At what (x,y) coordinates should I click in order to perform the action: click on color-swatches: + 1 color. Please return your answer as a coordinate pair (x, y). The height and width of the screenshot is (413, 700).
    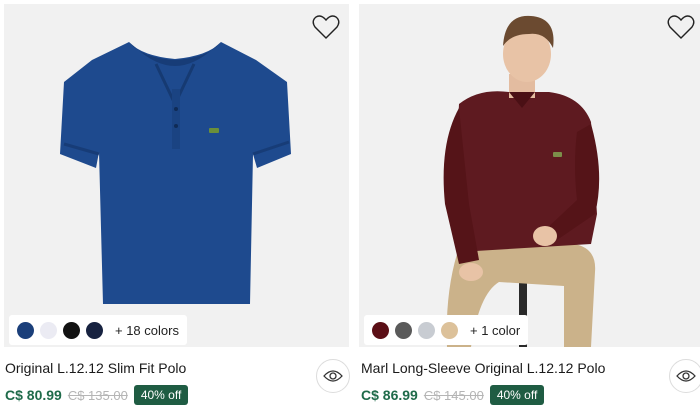
    Looking at the image, I should click on (446, 330).